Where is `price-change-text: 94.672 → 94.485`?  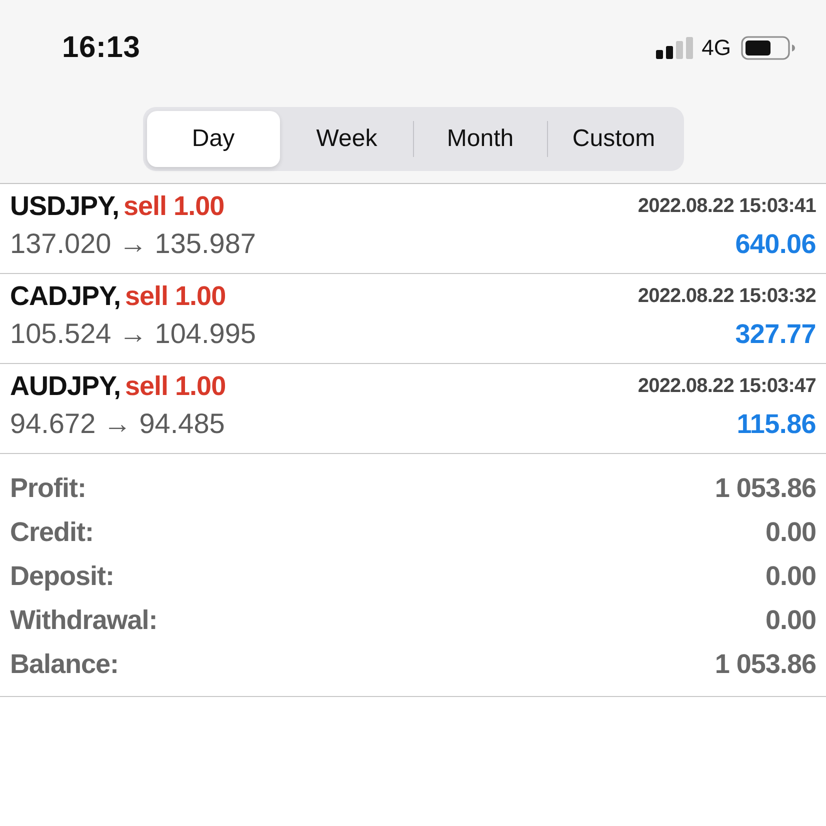
price-change-text: 94.672 → 94.485 is located at coordinates (117, 424).